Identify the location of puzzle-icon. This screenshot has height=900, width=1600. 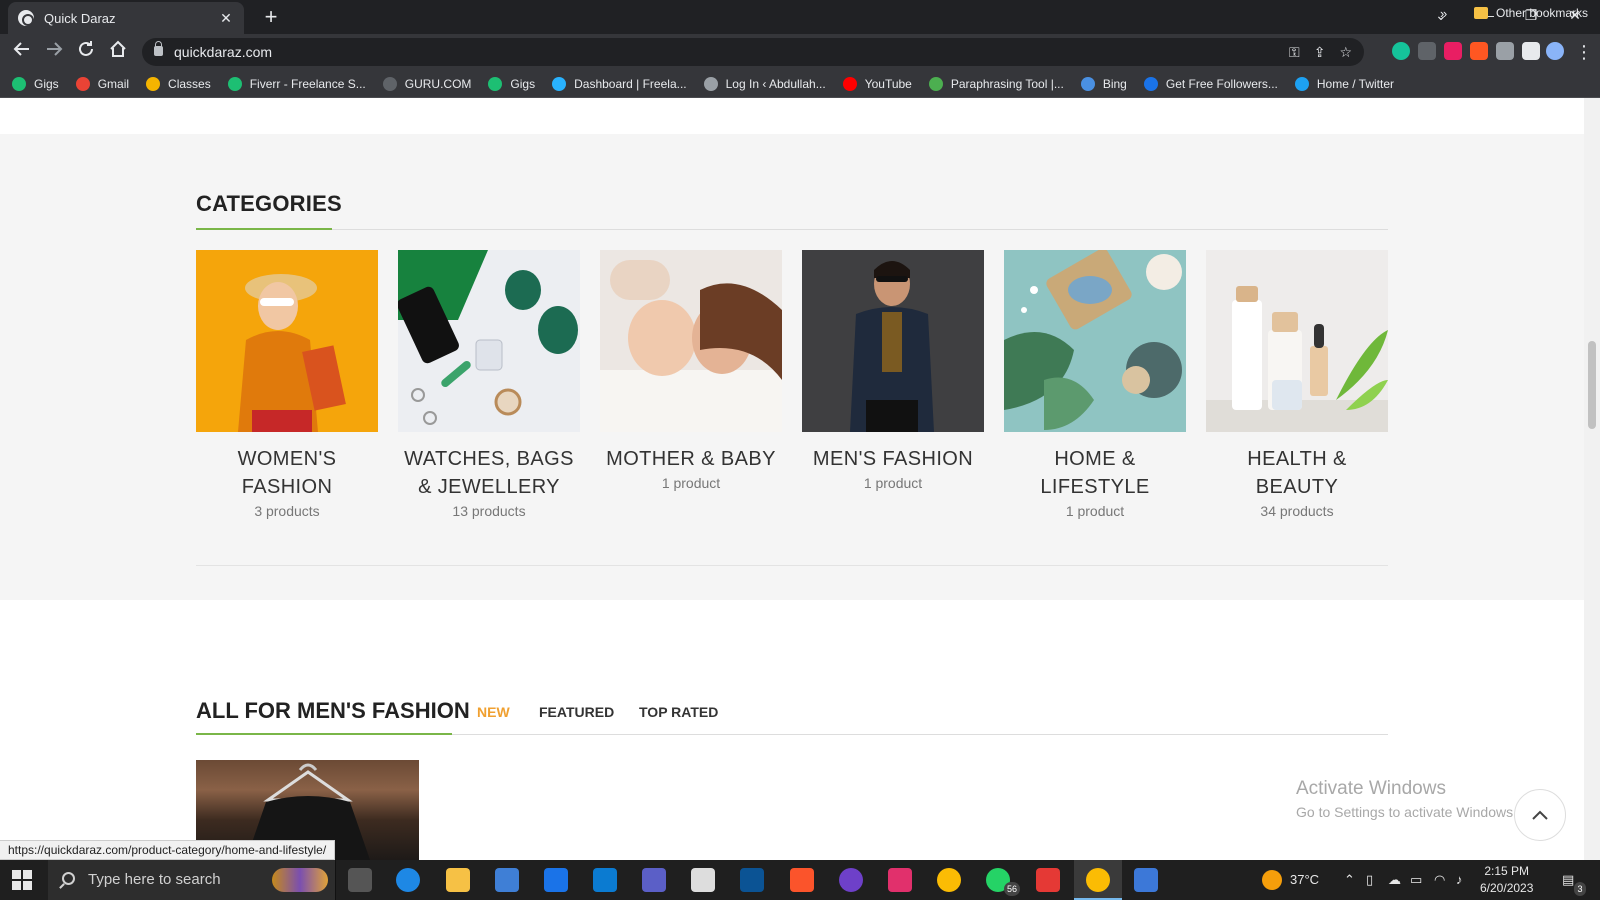
(1505, 51).